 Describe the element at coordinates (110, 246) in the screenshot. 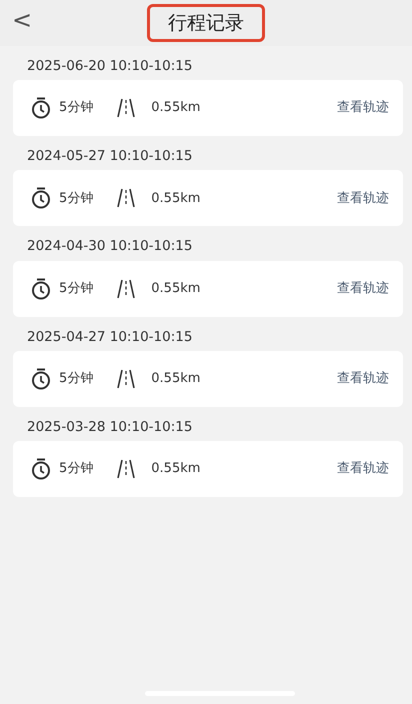

I see `trip-date: 2024-04-30 10:10-10:15` at that location.